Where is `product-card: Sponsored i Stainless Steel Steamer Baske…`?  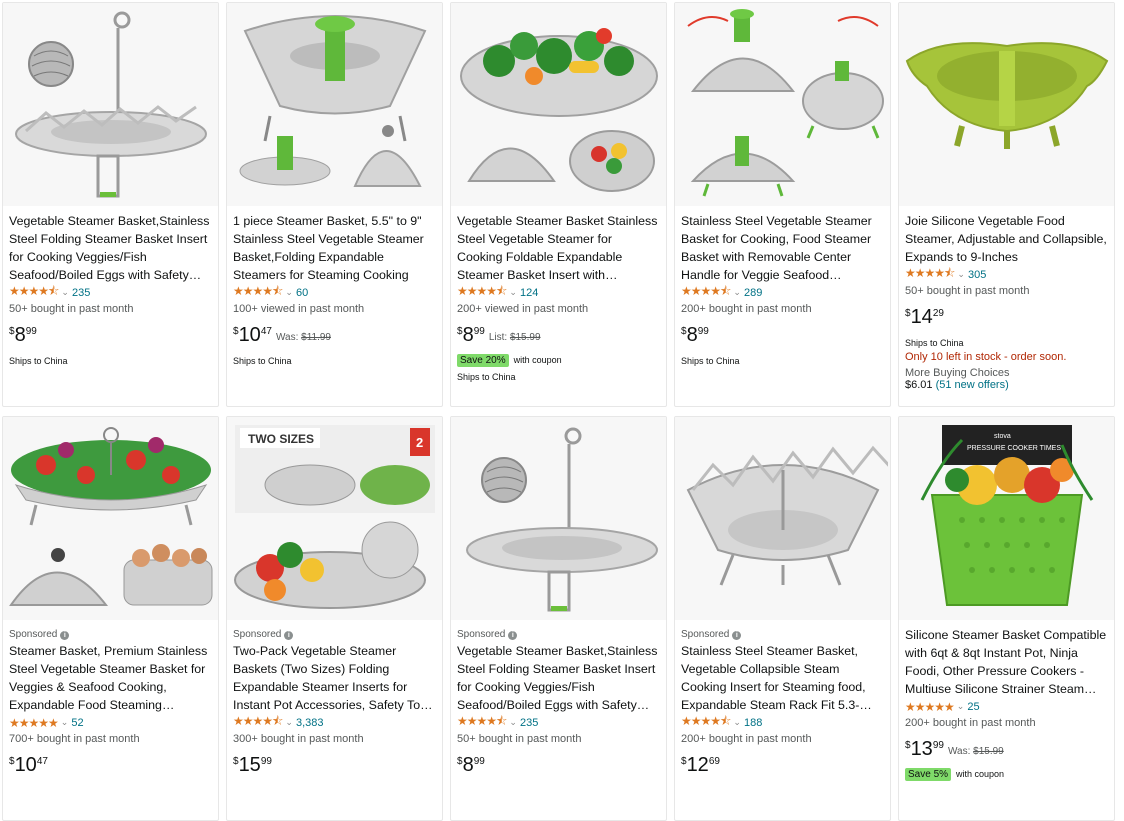
product-card: Sponsored i Stainless Steel Steamer Baske… is located at coordinates (782, 618).